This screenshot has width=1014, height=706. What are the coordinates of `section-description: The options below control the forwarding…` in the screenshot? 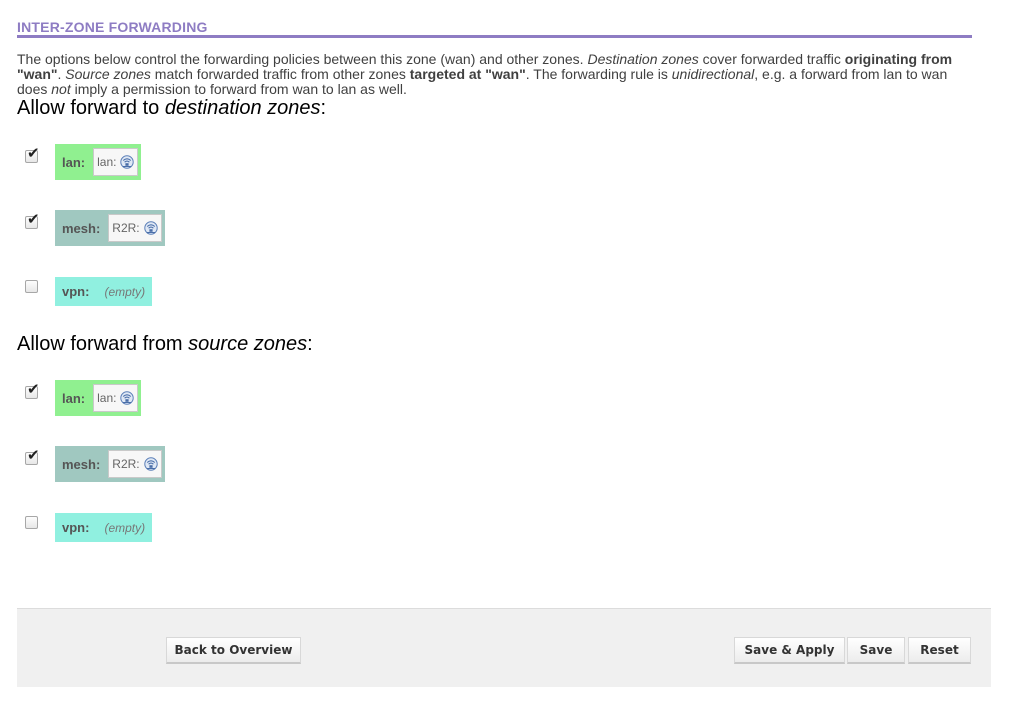 It's located at (494, 74).